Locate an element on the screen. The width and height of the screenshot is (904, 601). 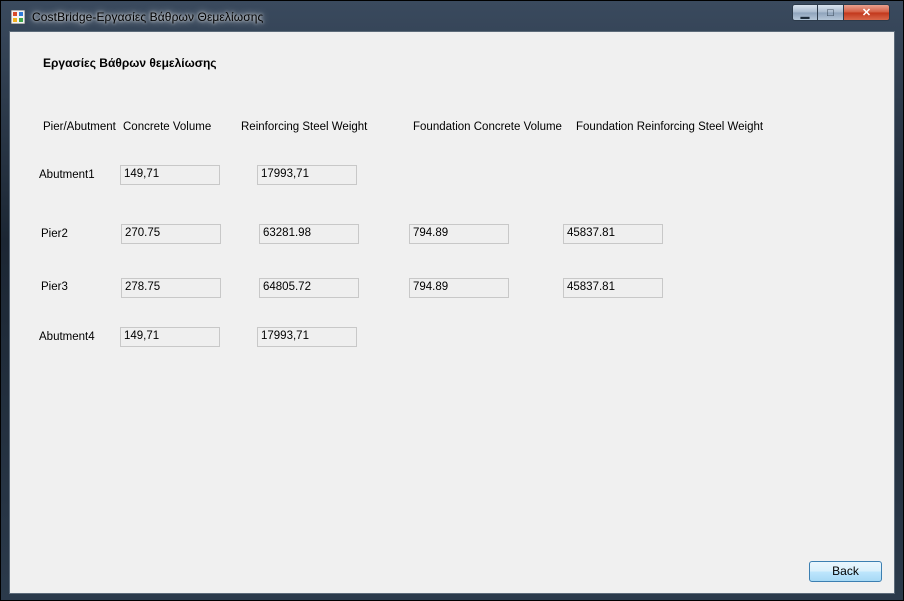
column-header-concrete: Concrete Volume is located at coordinates (167, 127).